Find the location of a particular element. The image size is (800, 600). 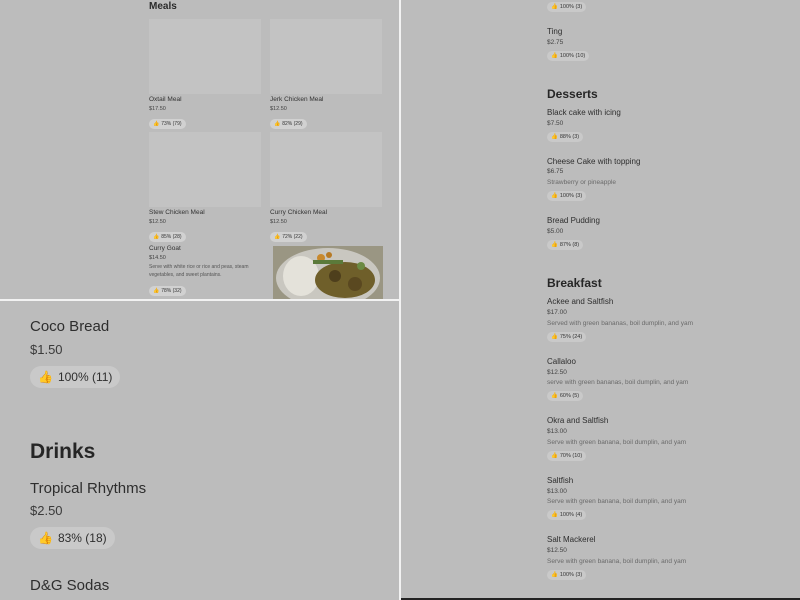

coco-bread-price: $1.50 is located at coordinates (46, 349).